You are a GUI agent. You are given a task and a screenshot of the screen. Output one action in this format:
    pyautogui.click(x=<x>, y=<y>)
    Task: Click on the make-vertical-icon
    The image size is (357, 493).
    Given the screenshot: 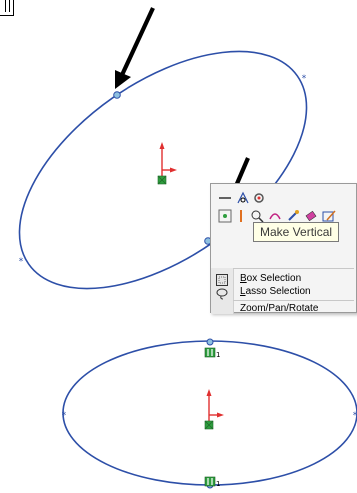 What is the action you would take?
    pyautogui.click(x=241, y=216)
    